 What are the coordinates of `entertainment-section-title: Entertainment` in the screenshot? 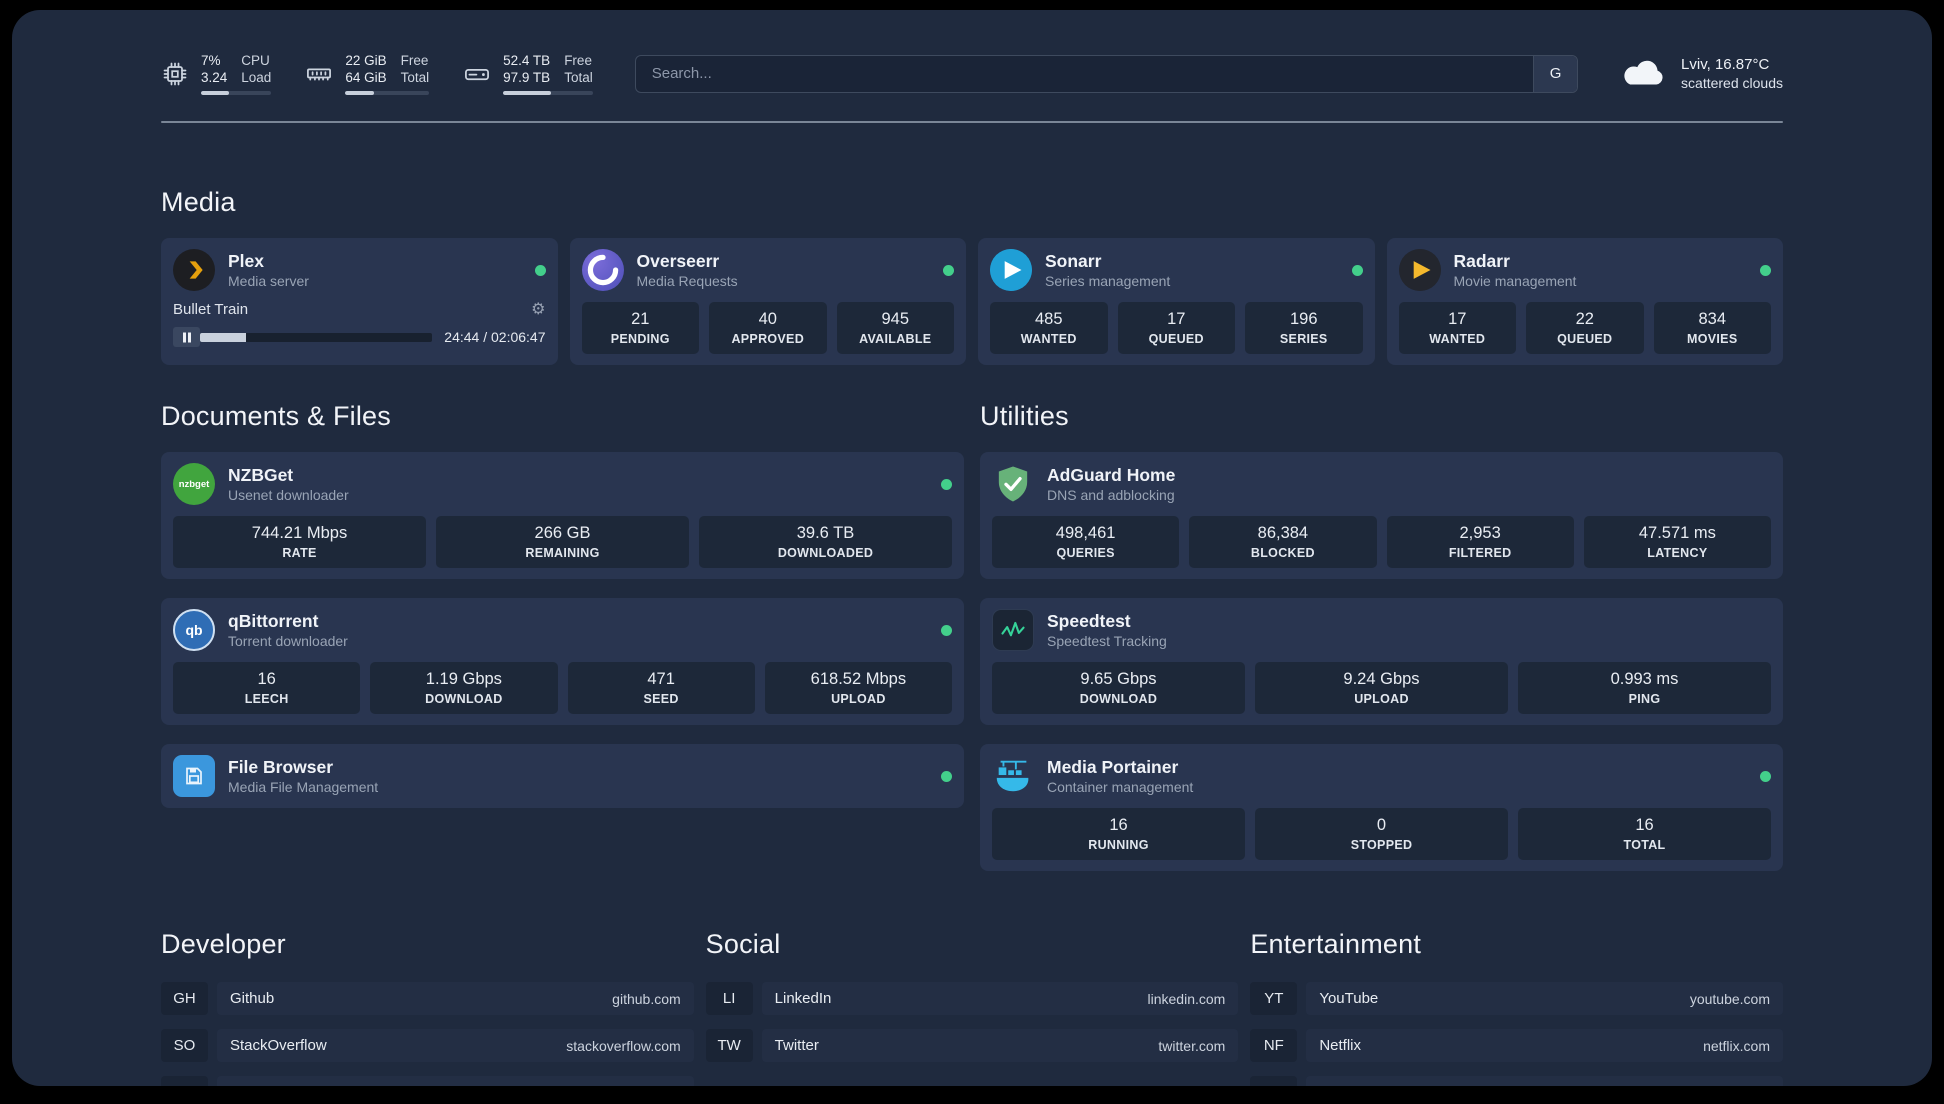 It's located at (1336, 944).